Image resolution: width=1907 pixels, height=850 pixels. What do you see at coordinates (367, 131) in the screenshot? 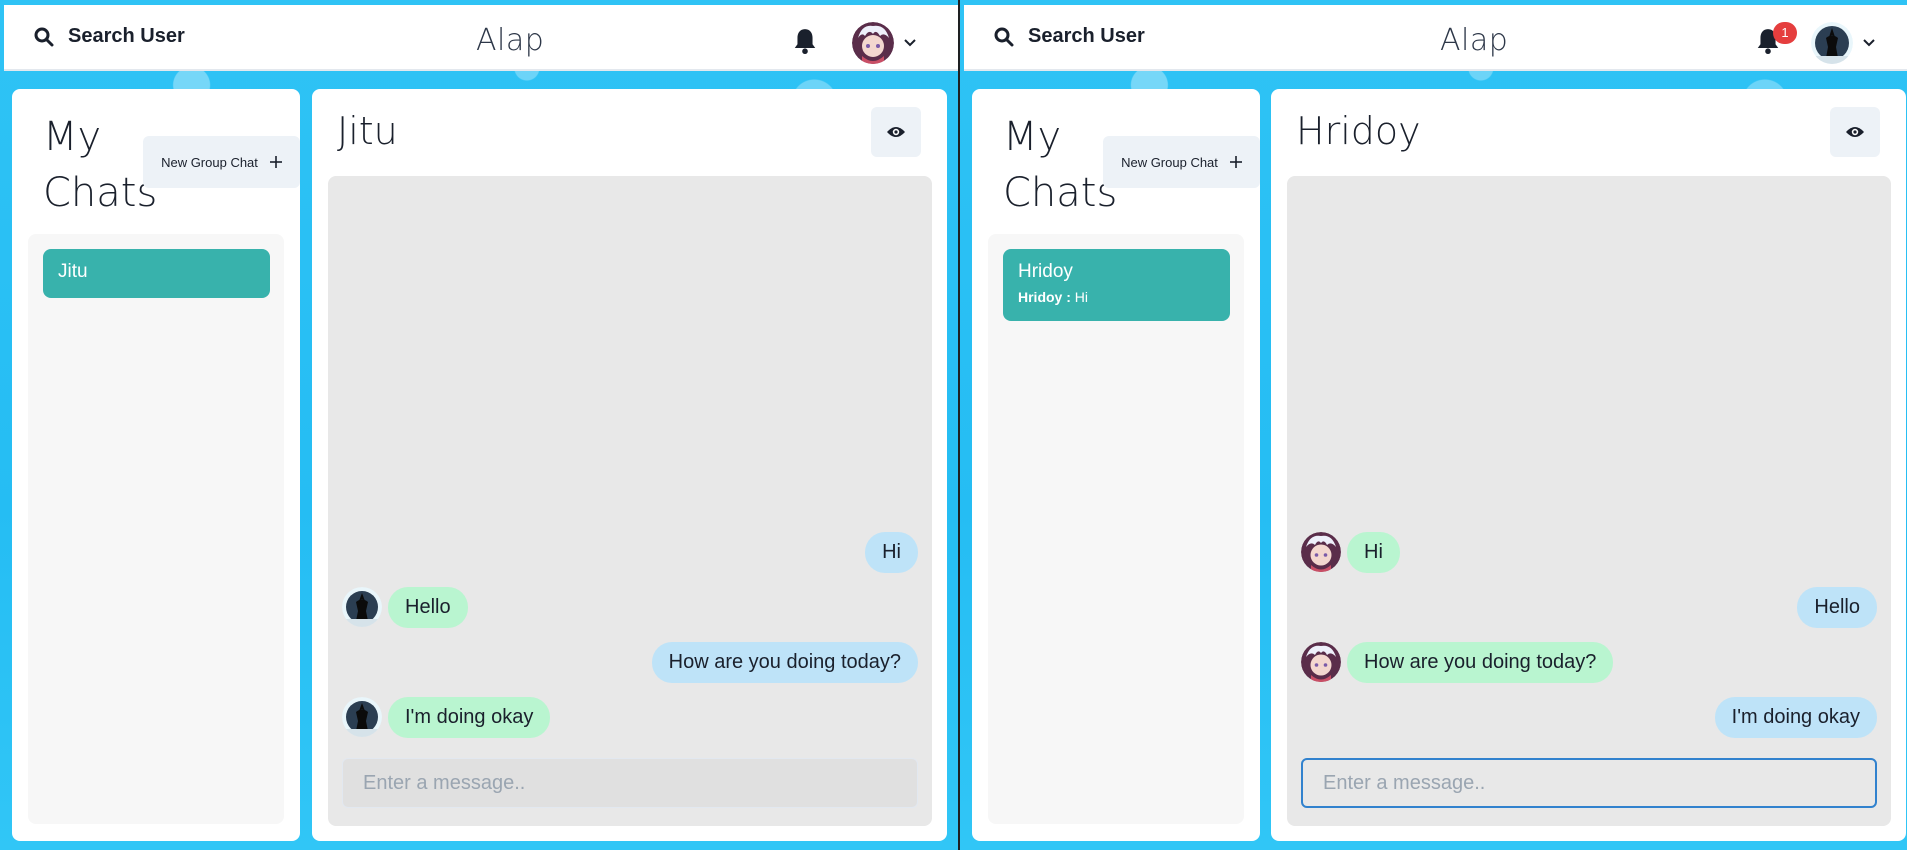
I see `conversation-title: Jitu` at bounding box center [367, 131].